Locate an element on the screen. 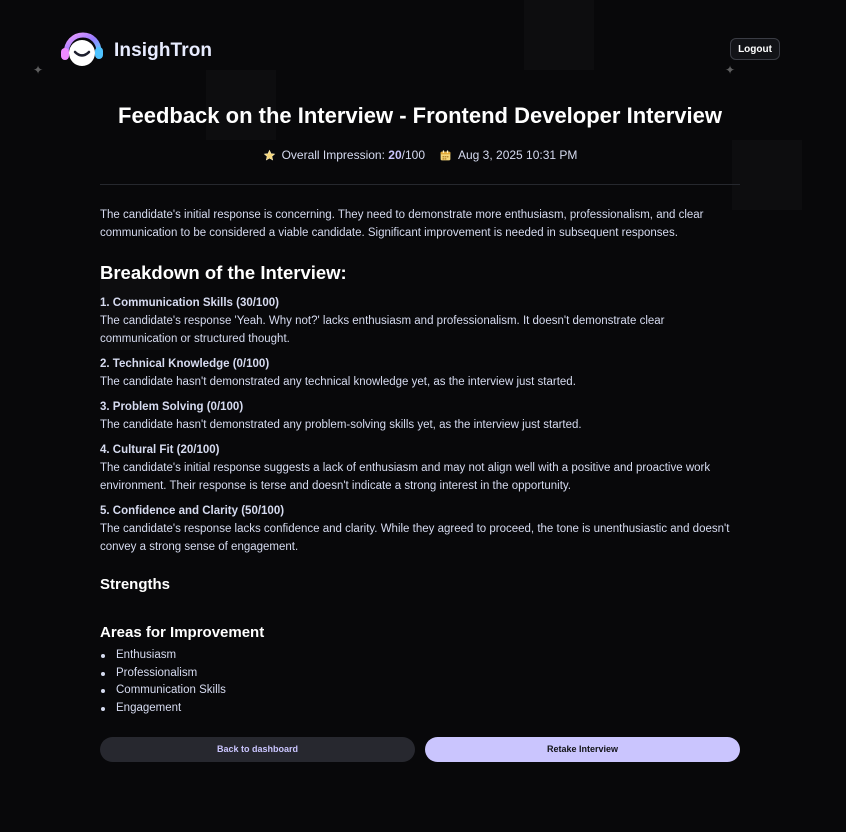 Image resolution: width=846 pixels, height=832 pixels. sparkle-icon: ✦ is located at coordinates (38, 70).